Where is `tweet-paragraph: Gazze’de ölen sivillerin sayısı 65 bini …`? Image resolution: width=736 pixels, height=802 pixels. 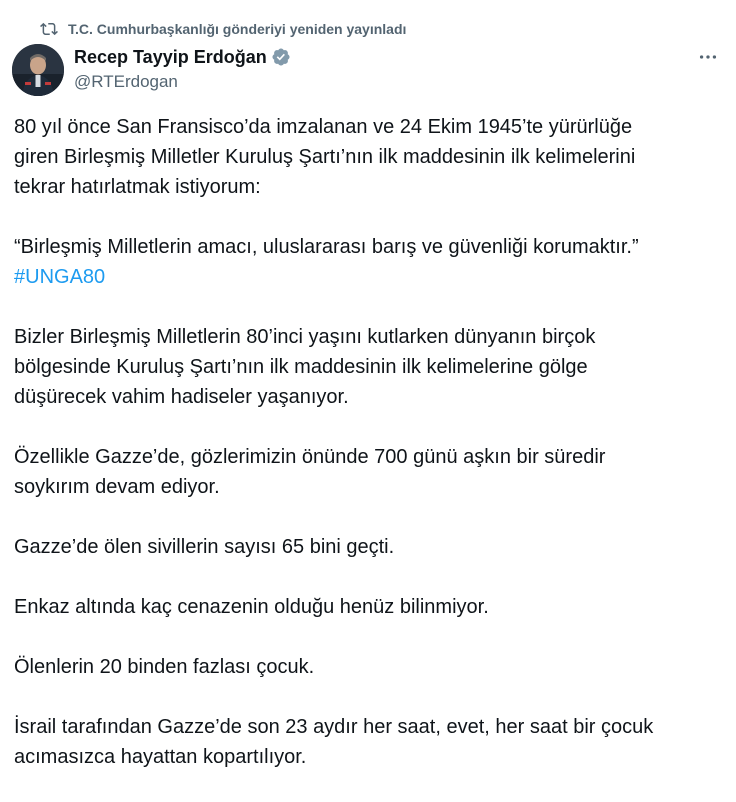 tweet-paragraph: Gazze’de ölen sivillerin sayısı 65 bini … is located at coordinates (204, 547).